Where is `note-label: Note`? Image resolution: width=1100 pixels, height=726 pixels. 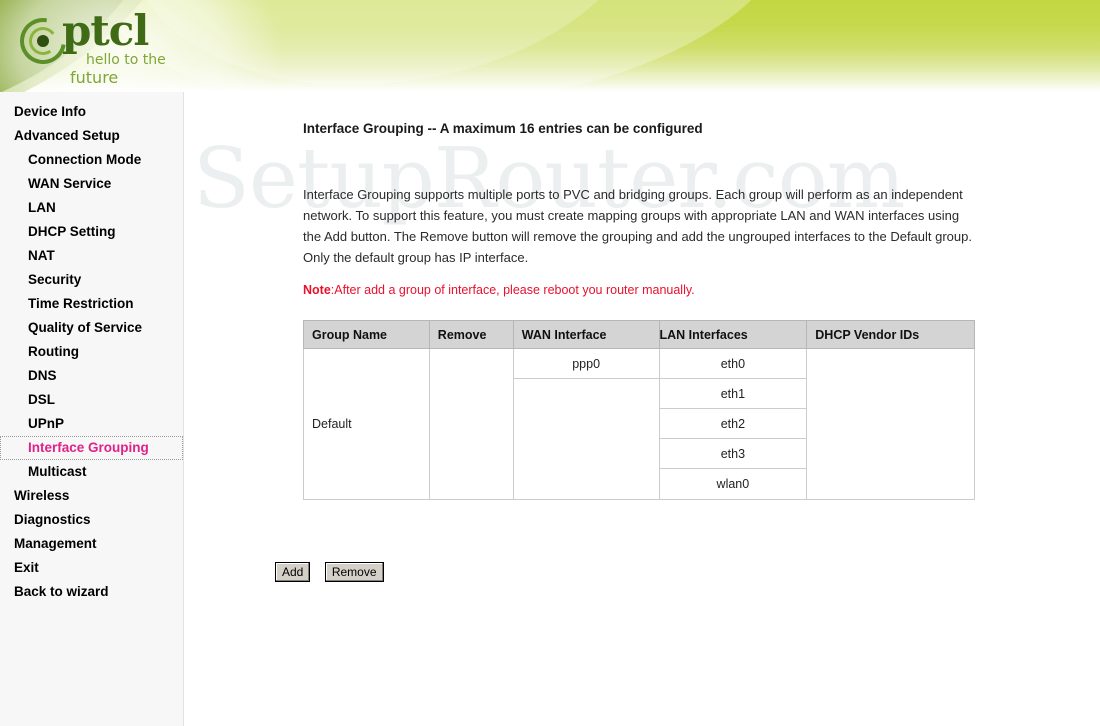 note-label: Note is located at coordinates (317, 290).